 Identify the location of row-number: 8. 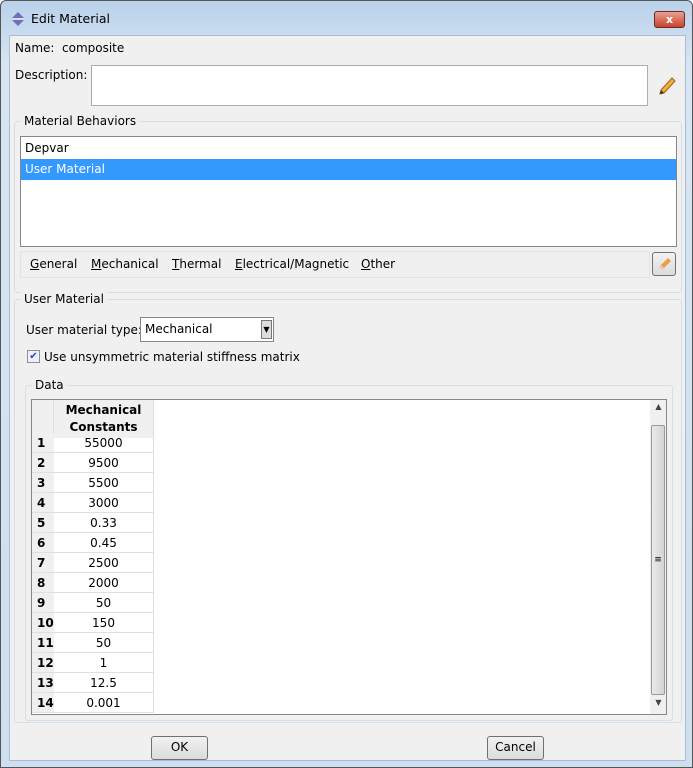
(43, 583).